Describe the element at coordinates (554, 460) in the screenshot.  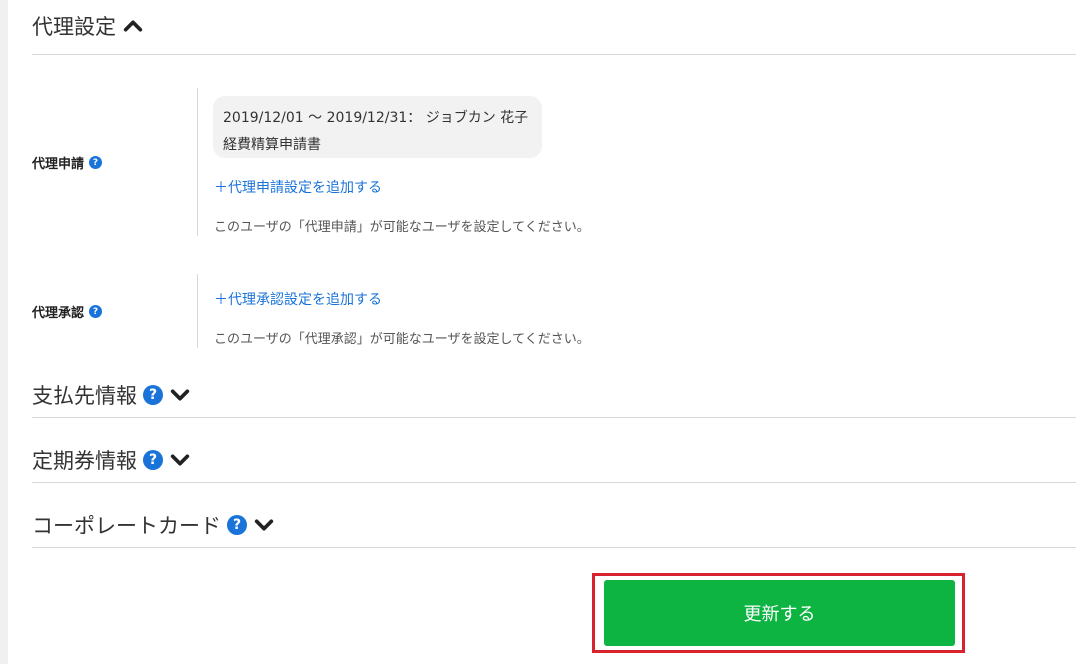
I see `commuter-pass-header: 定期券情報 ?` at that location.